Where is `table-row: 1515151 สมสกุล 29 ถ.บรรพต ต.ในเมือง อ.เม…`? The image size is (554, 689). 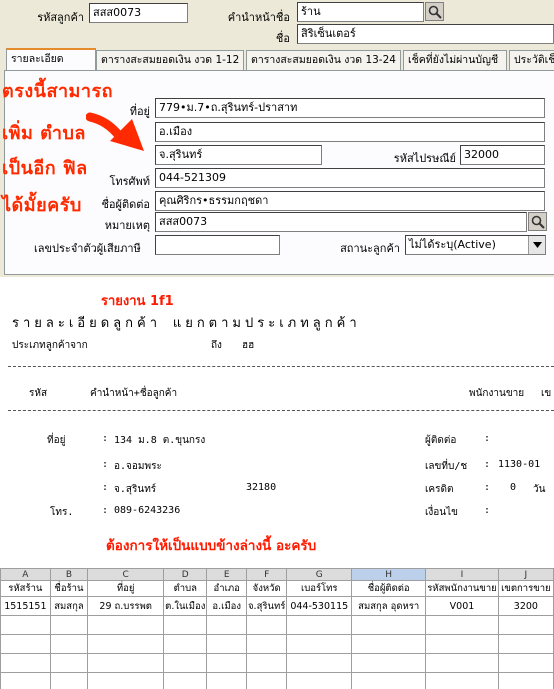
table-row: 1515151 สมสกุล 29 ถ.บรรพต ต.ในเมือง อ.เม… is located at coordinates (277, 606).